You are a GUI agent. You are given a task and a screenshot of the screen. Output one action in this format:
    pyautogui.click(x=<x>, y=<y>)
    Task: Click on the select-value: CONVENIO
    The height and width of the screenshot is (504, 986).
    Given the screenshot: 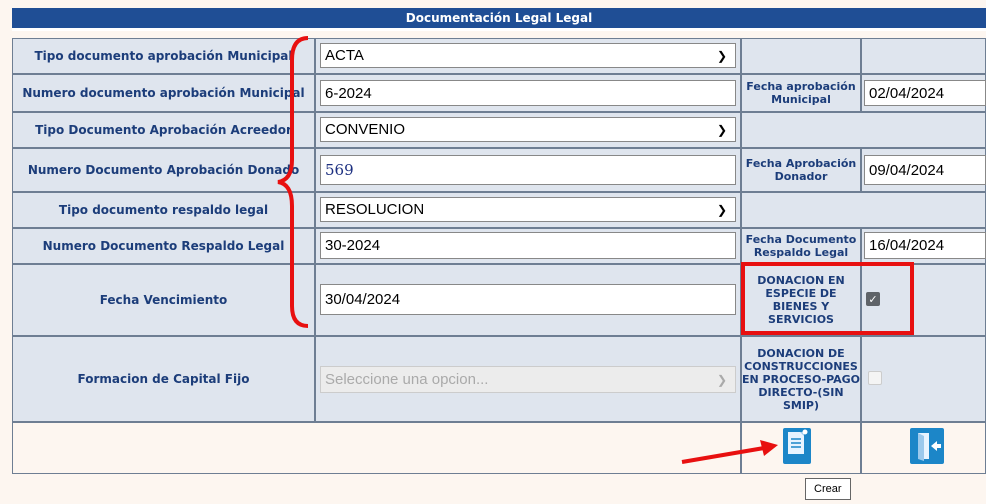 What is the action you would take?
    pyautogui.click(x=365, y=129)
    